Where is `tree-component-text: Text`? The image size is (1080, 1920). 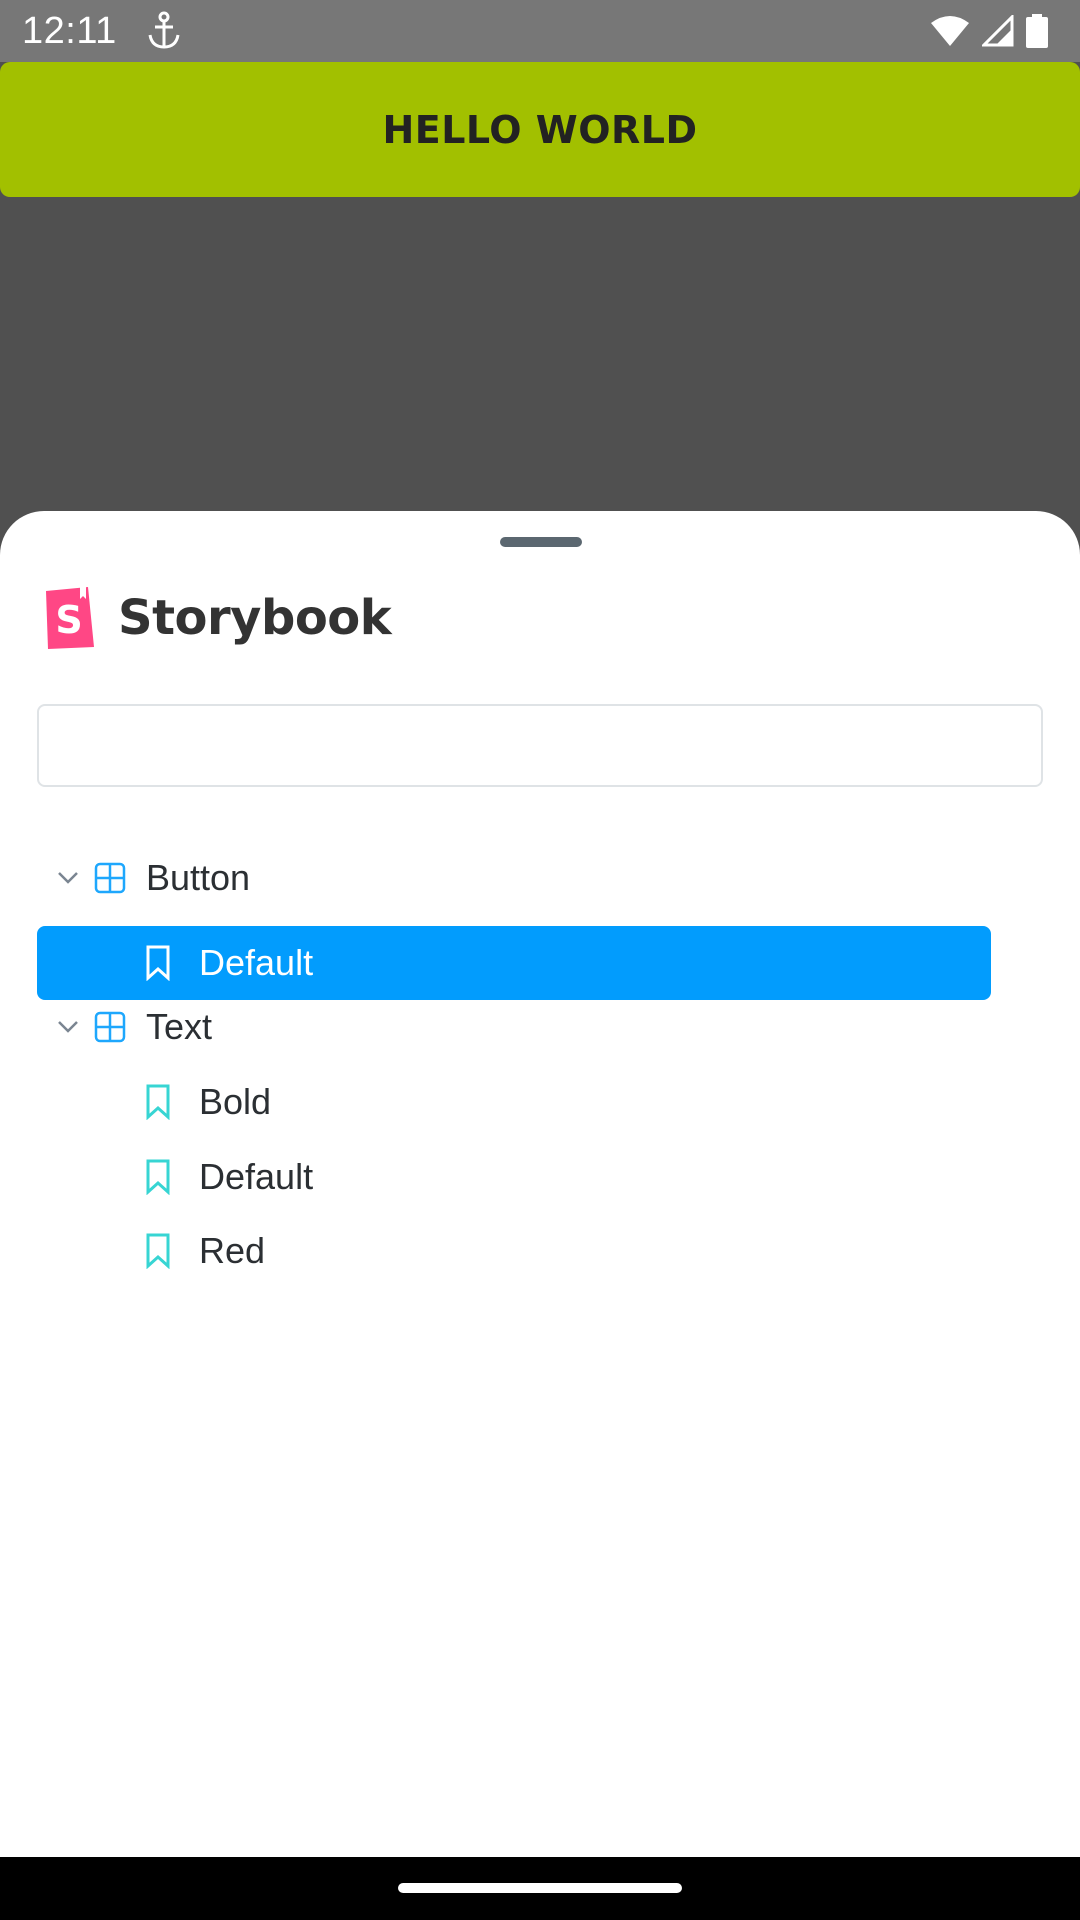 tree-component-text: Text is located at coordinates (522, 1027).